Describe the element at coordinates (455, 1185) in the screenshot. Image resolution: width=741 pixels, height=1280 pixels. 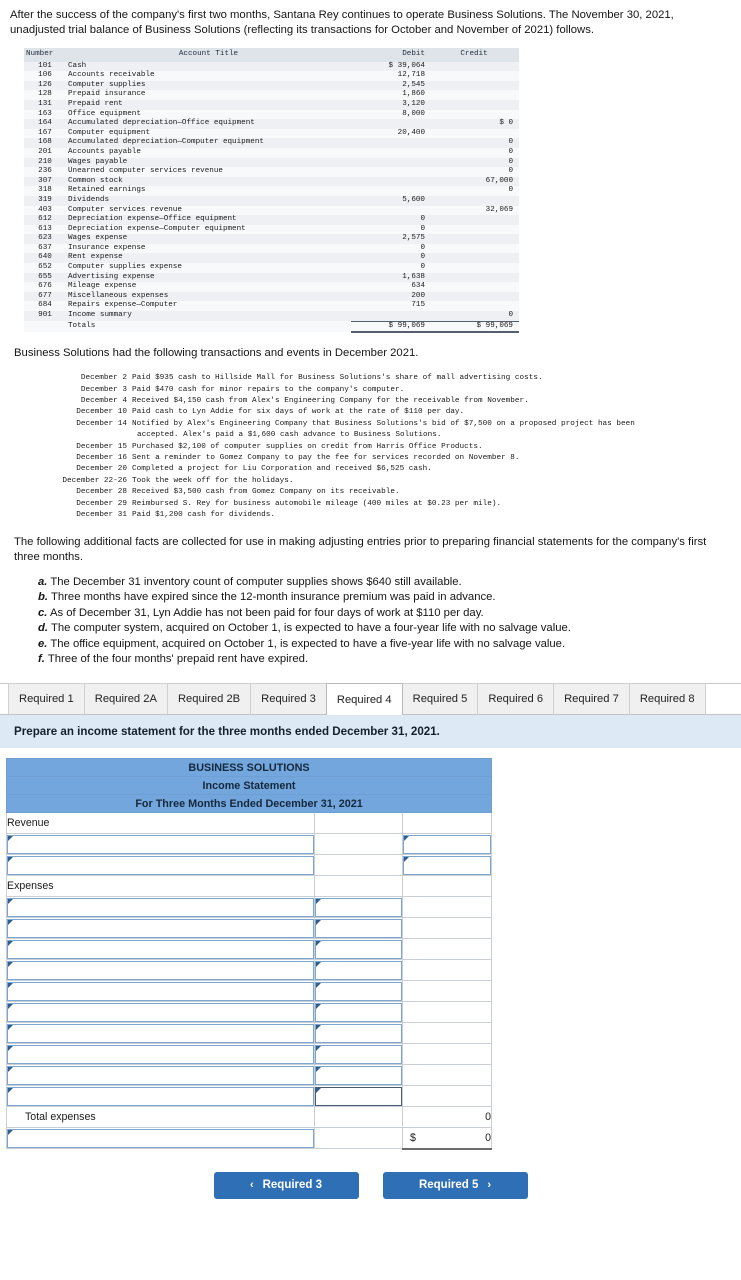
I see `next-required-button: Required 5 ›` at that location.